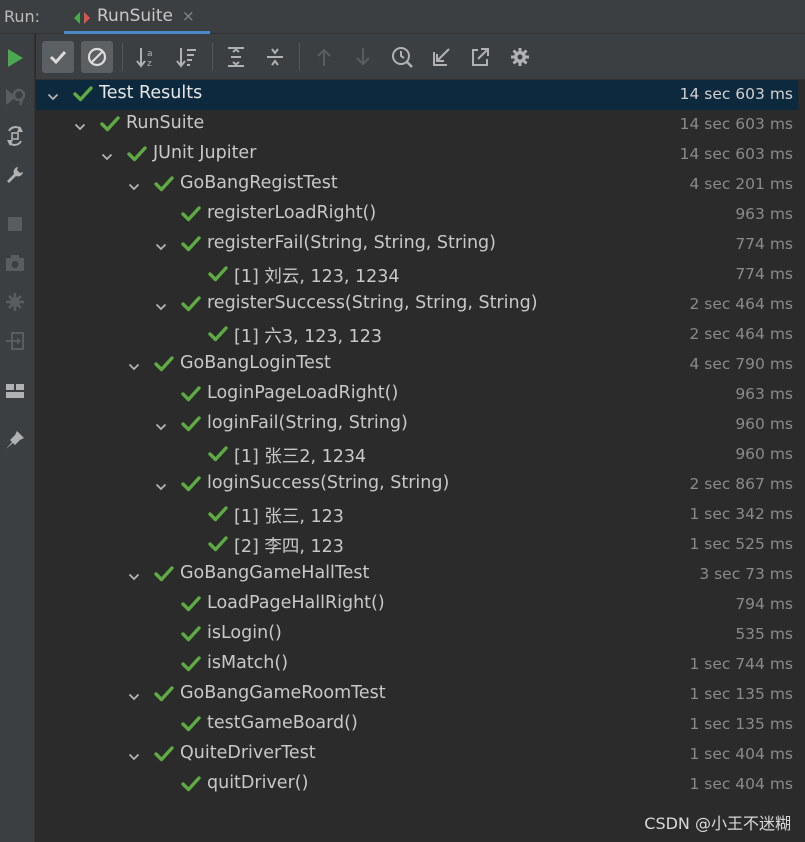 This screenshot has height=842, width=805. Describe the element at coordinates (15, 58) in the screenshot. I see `rerun-icon` at that location.